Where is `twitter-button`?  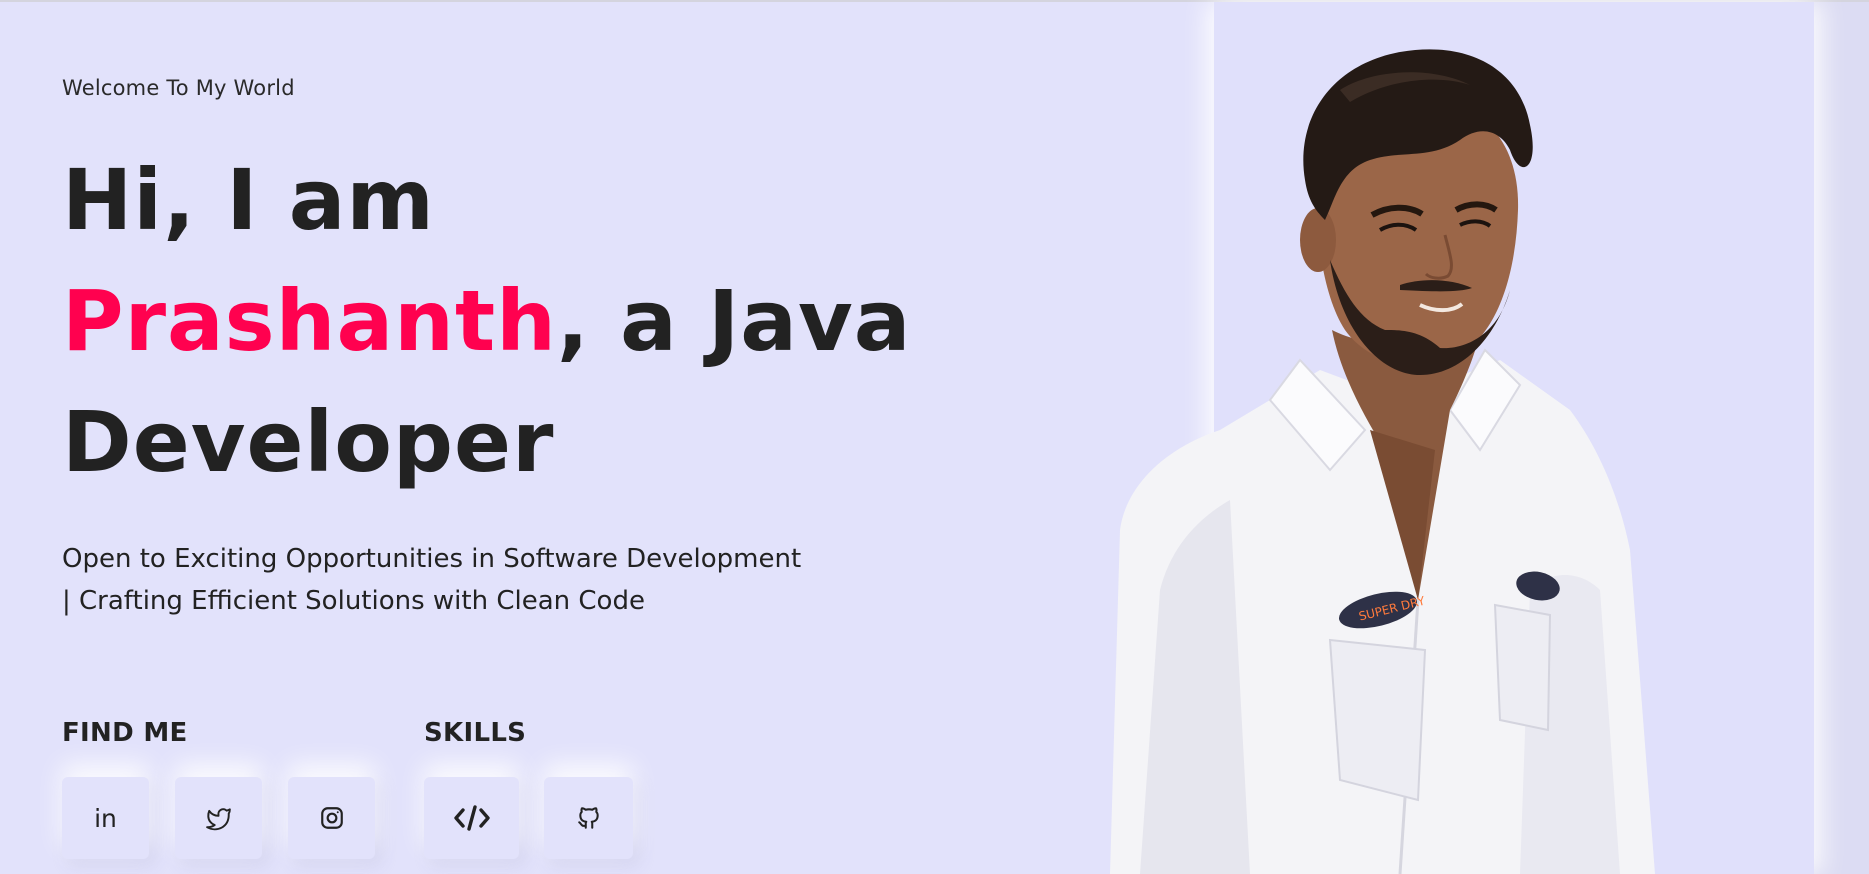 twitter-button is located at coordinates (218, 818).